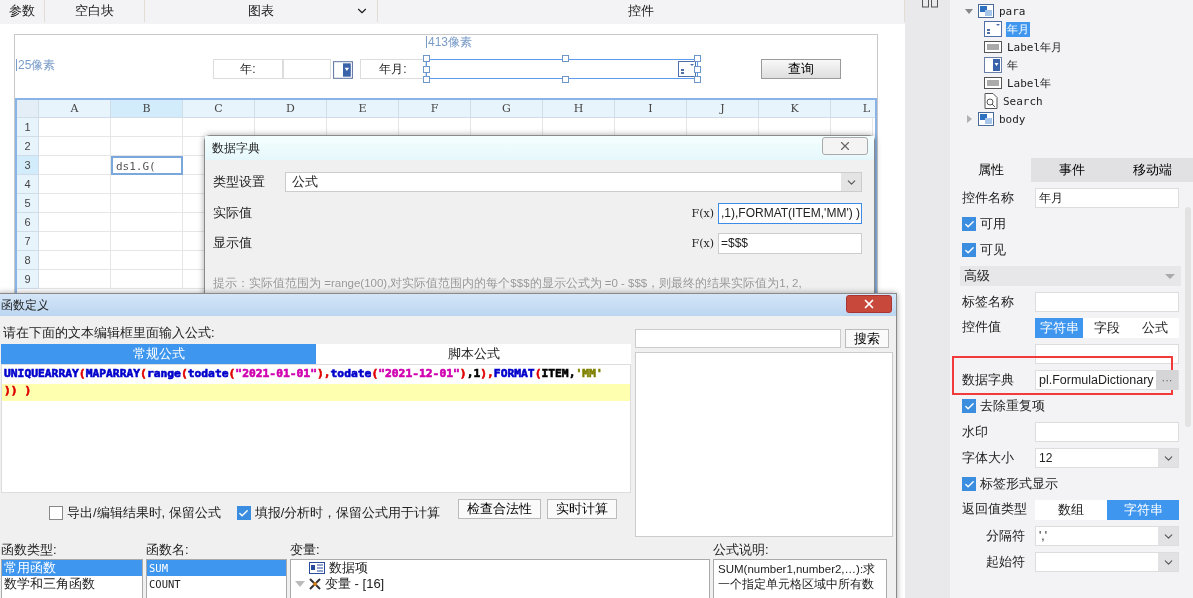  What do you see at coordinates (800, 578) in the screenshot?
I see `description-text: SUM(number1,number2,…):求一个指定单元格区域中所有数` at bounding box center [800, 578].